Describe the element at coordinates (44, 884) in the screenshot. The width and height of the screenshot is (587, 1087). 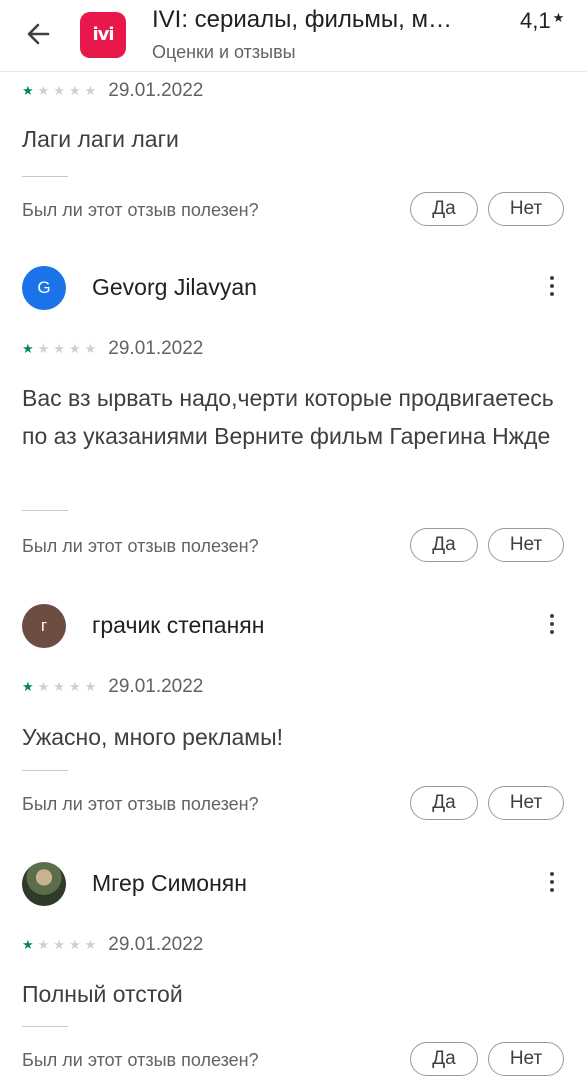
I see `avatar-photo` at that location.